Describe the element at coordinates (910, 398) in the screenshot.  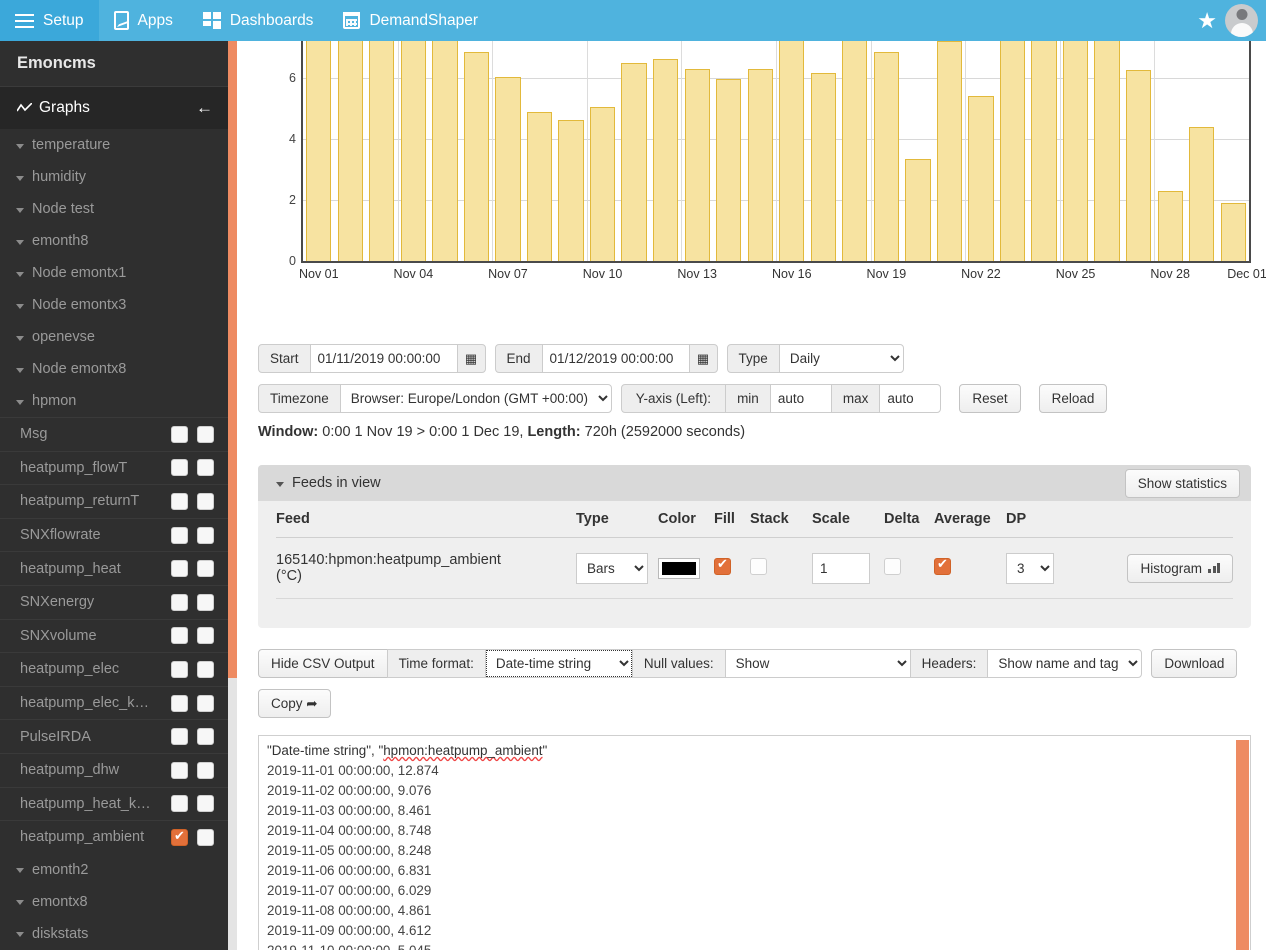
I see `ymax-input` at that location.